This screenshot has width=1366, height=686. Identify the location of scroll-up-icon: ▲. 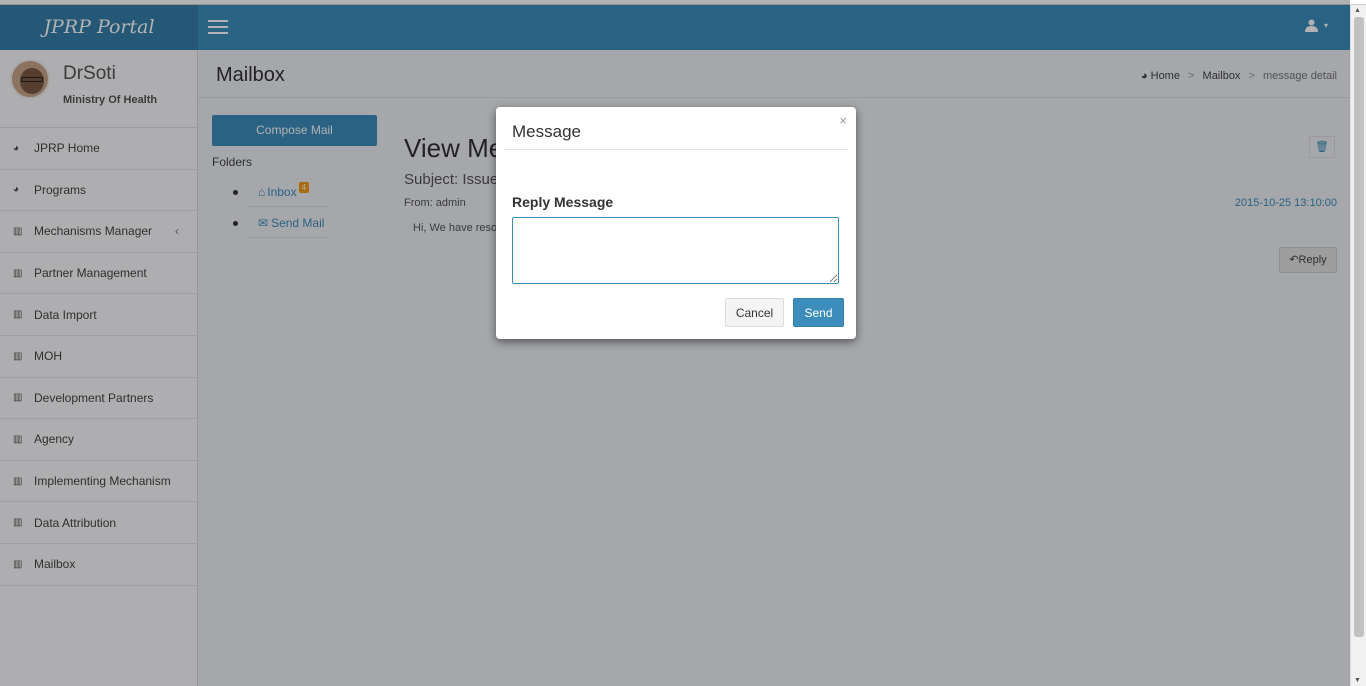
(1357, 10).